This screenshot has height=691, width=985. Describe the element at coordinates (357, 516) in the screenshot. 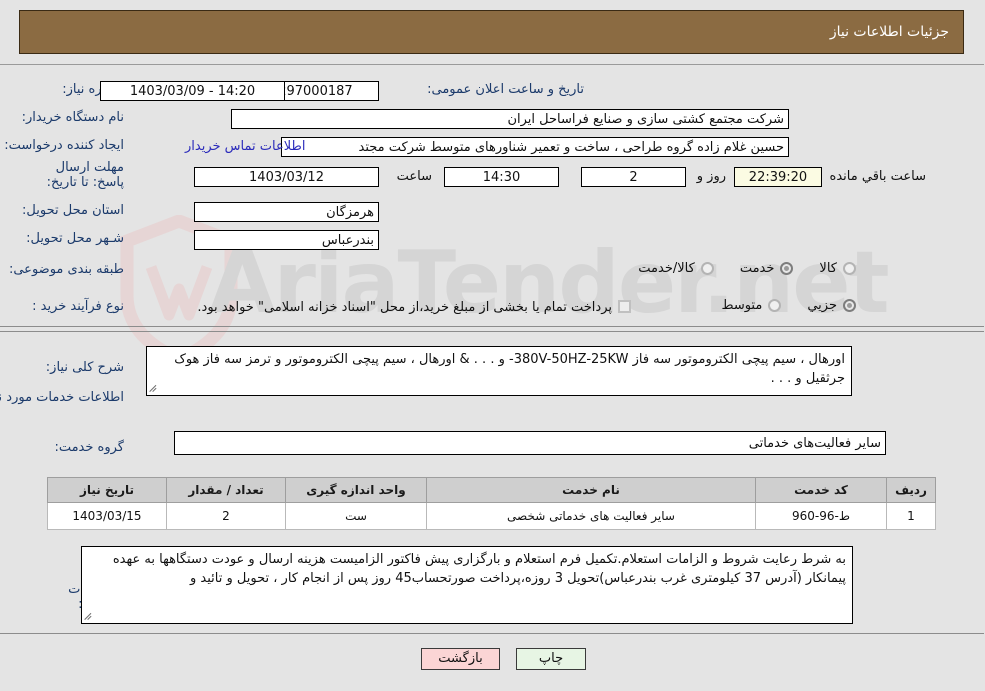

I see `cell-unit: ست` at that location.